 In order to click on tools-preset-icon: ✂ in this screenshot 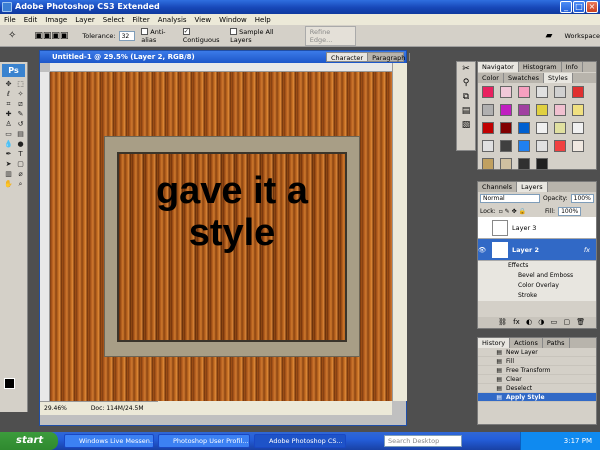, I will do `click(466, 69)`.